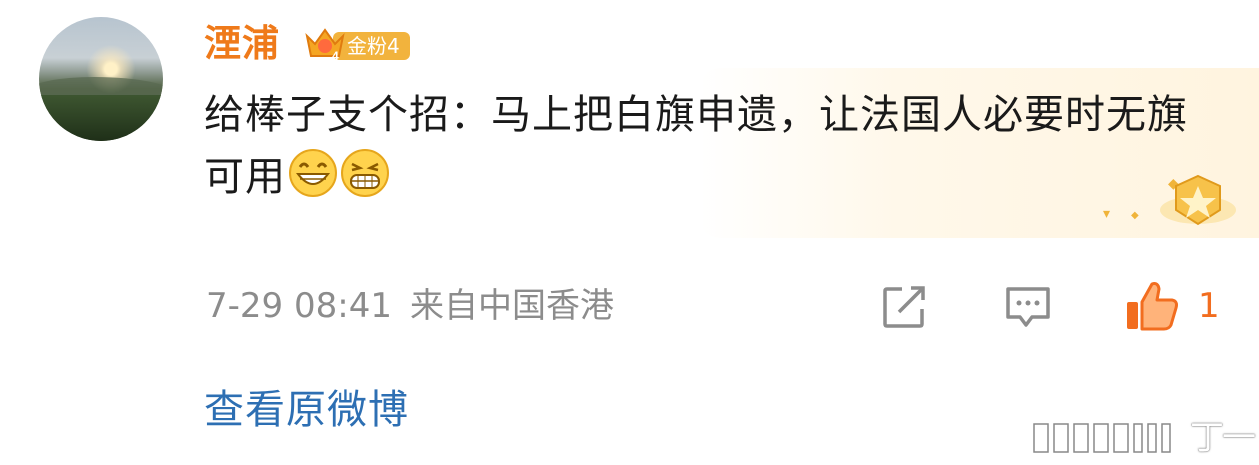 Image resolution: width=1259 pixels, height=465 pixels. I want to click on grin-emoji-icon, so click(365, 173).